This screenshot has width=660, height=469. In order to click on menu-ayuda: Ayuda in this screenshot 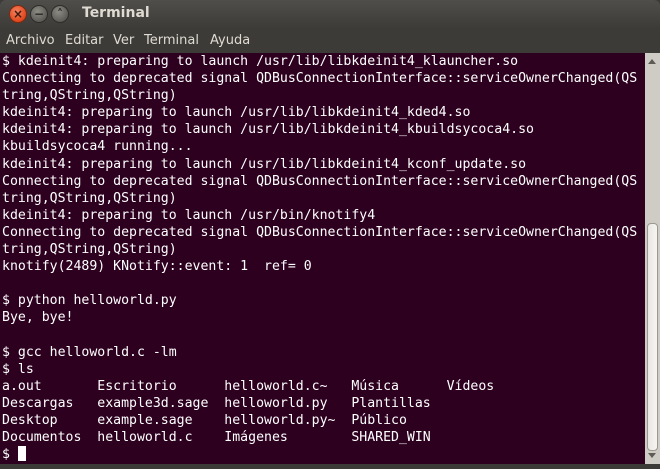, I will do `click(230, 40)`.